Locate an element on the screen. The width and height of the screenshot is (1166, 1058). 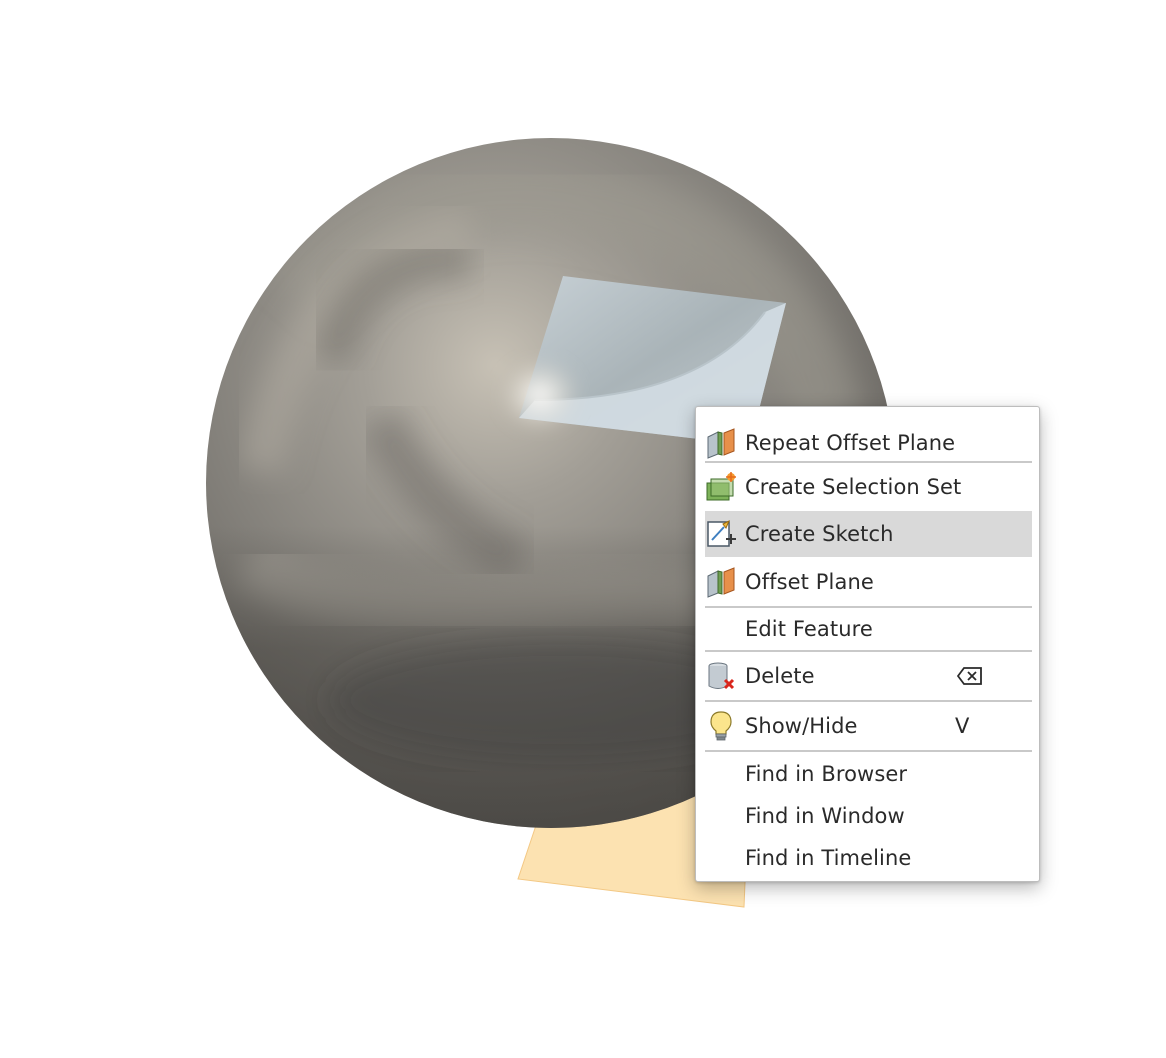
menu-item-create-sketch: Create Sketch is located at coordinates (868, 534).